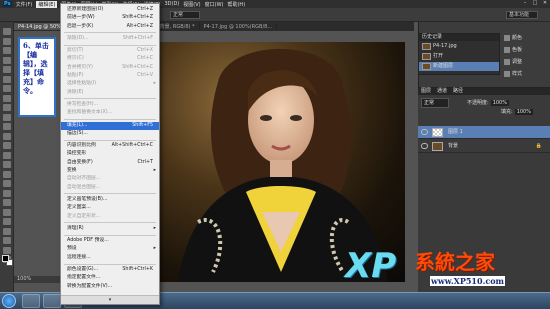  I want to click on menu-item-shortcut: Ctrl+C, so click(145, 59).